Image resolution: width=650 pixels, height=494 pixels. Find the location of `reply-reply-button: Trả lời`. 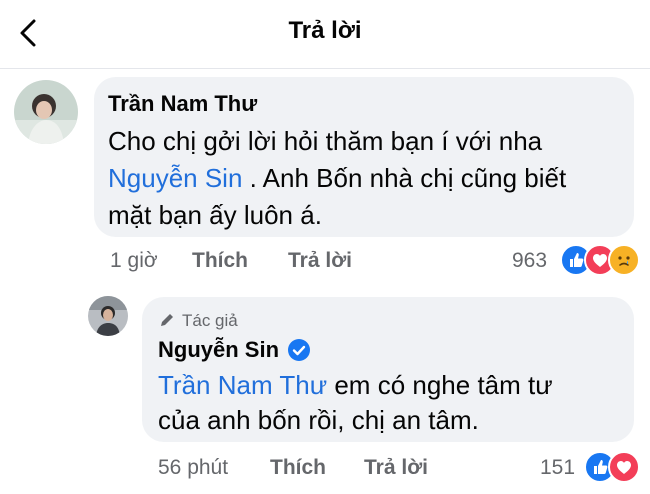

reply-reply-button: Trả lời is located at coordinates (396, 468).